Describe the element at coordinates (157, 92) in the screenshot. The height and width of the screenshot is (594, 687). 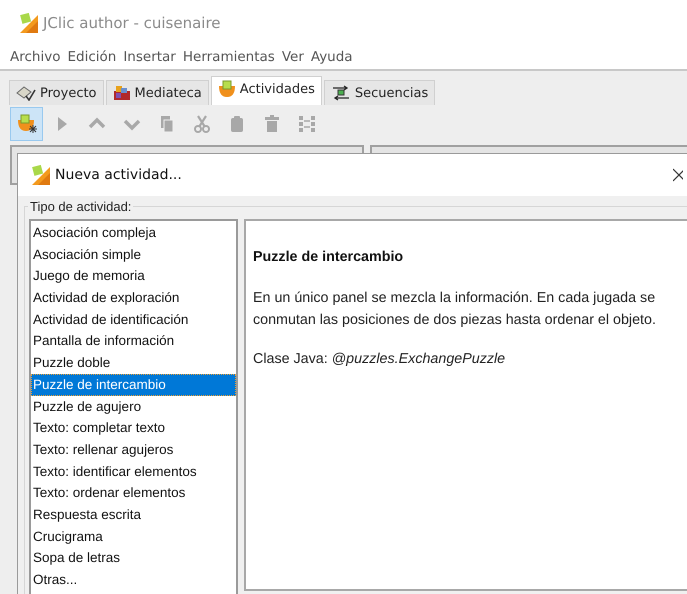
I see `tab: Mediateca` at that location.